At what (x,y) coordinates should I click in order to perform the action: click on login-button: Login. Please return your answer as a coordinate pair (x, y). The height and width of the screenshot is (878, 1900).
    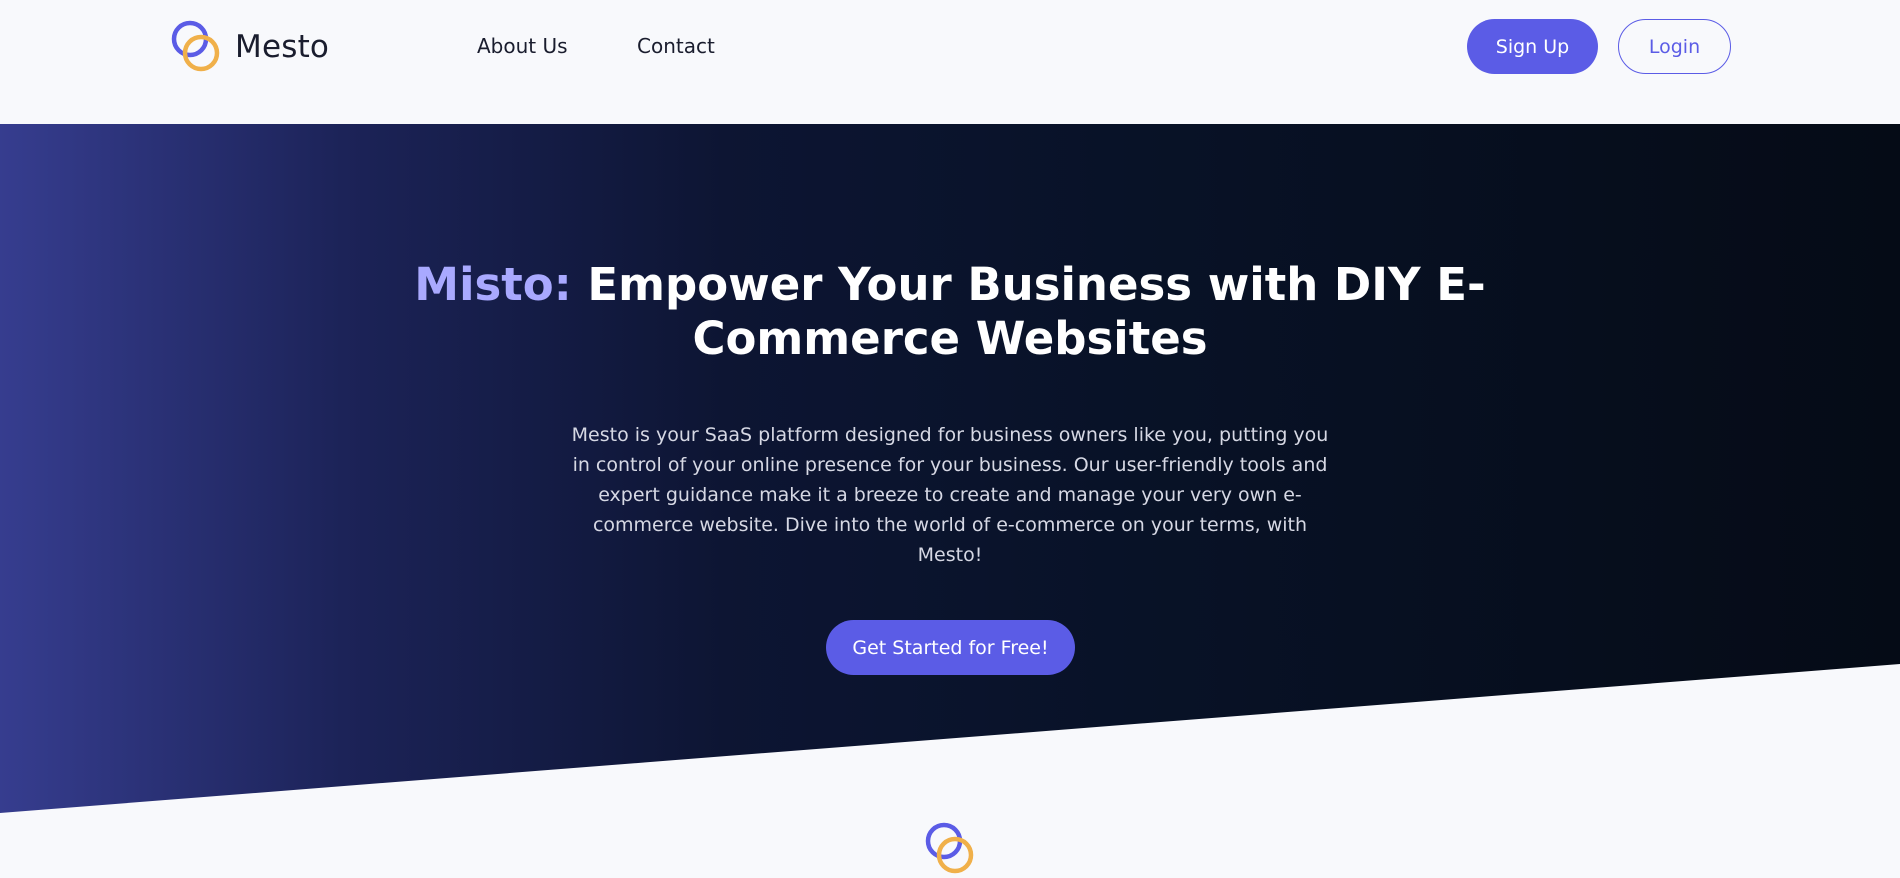
    Looking at the image, I should click on (1674, 46).